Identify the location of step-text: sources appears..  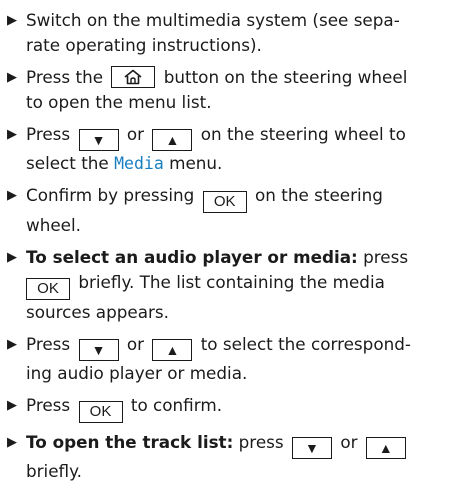
(97, 312).